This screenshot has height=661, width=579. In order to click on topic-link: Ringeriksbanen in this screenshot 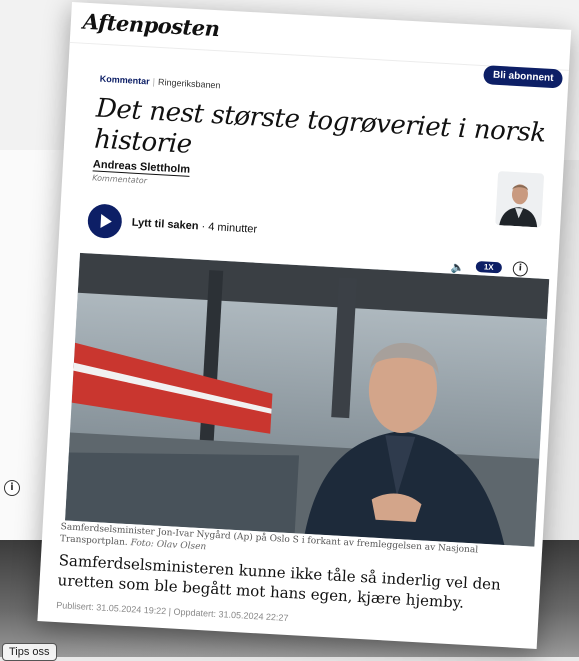, I will do `click(189, 83)`.